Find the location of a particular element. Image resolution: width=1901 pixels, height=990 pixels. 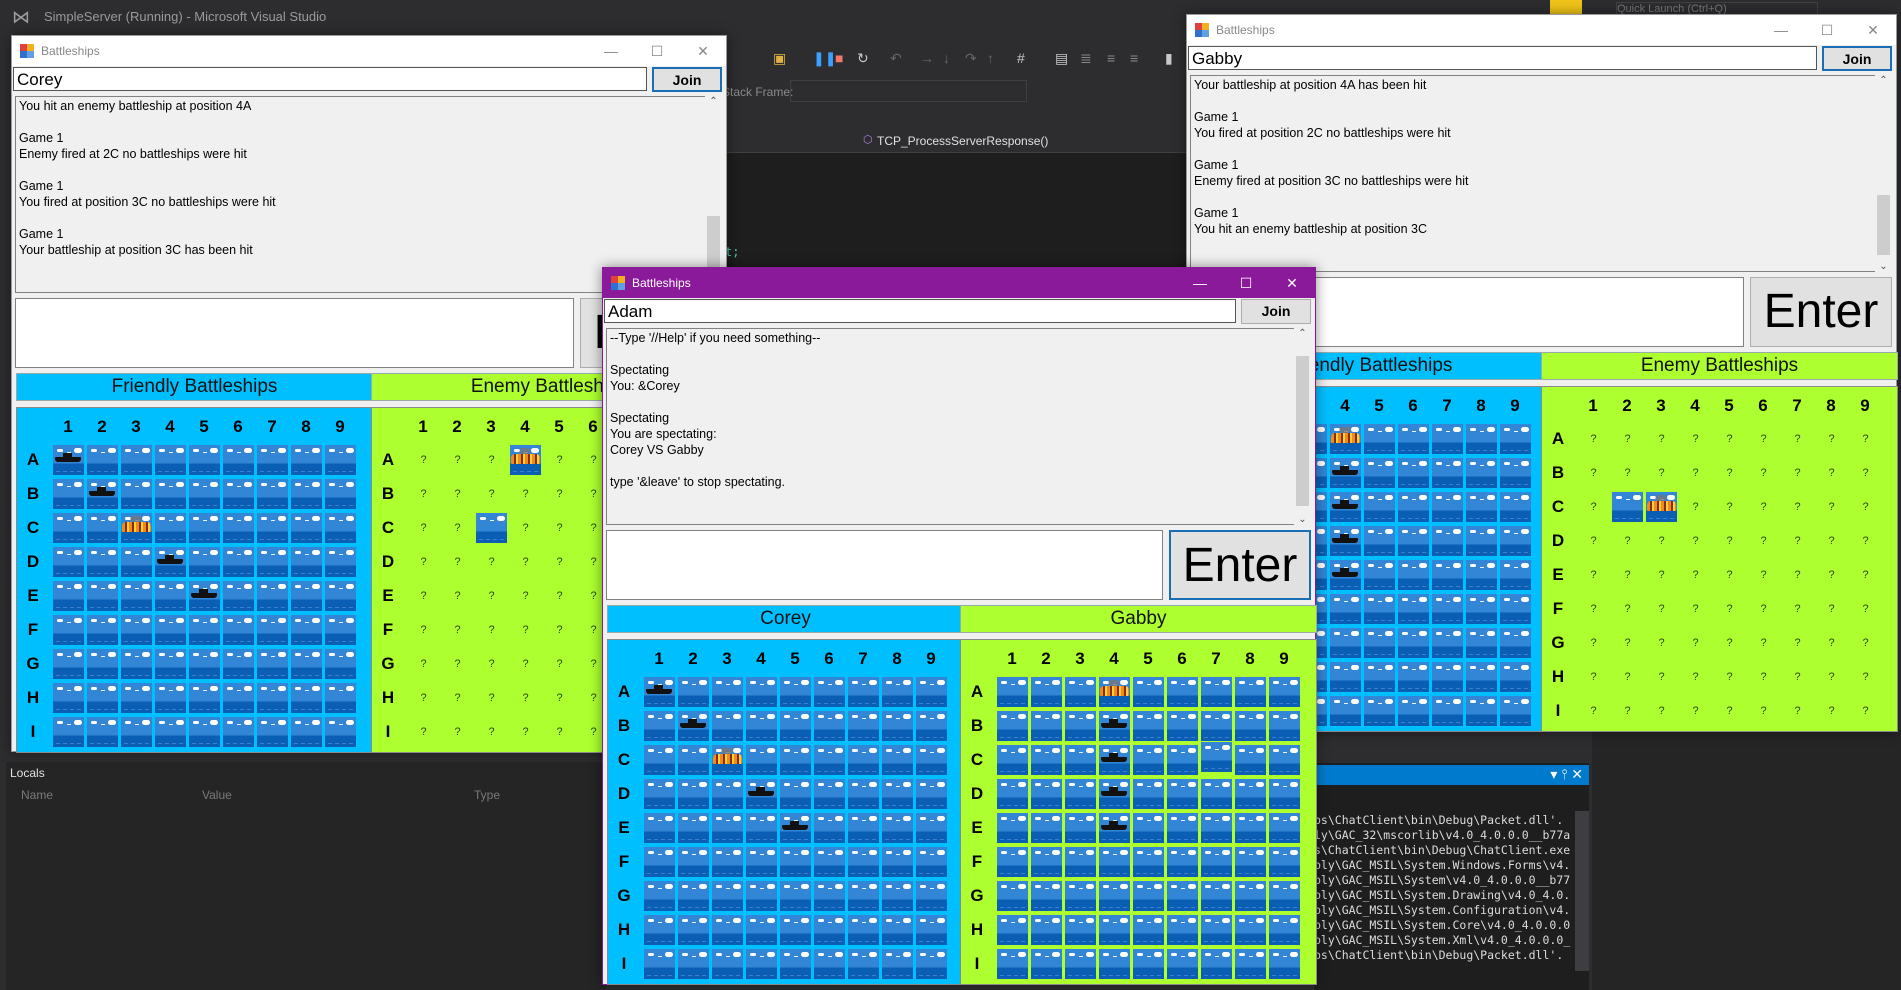

scroll-up-icon: ⌃ is located at coordinates (1302, 333).